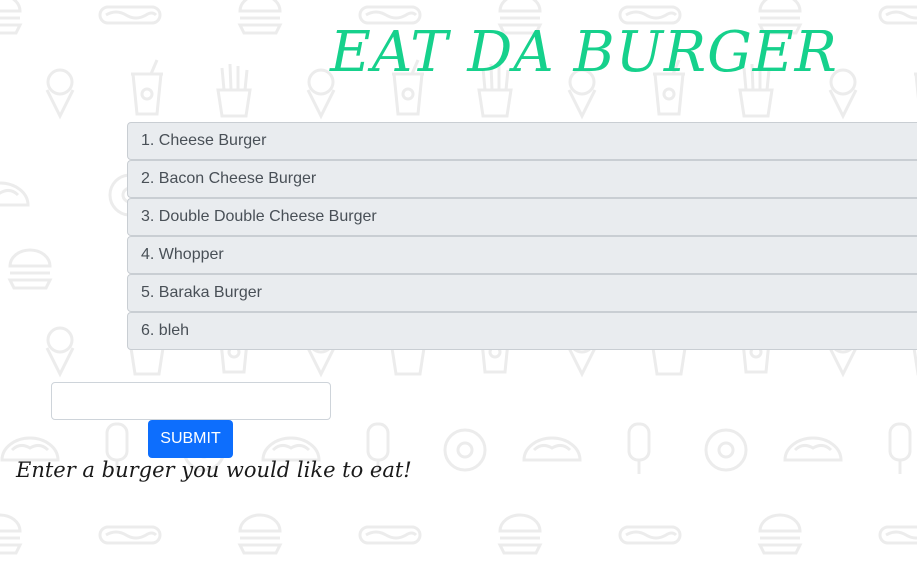 The height and width of the screenshot is (584, 917). I want to click on burger-list-item: 1. Cheese Burger, so click(522, 141).